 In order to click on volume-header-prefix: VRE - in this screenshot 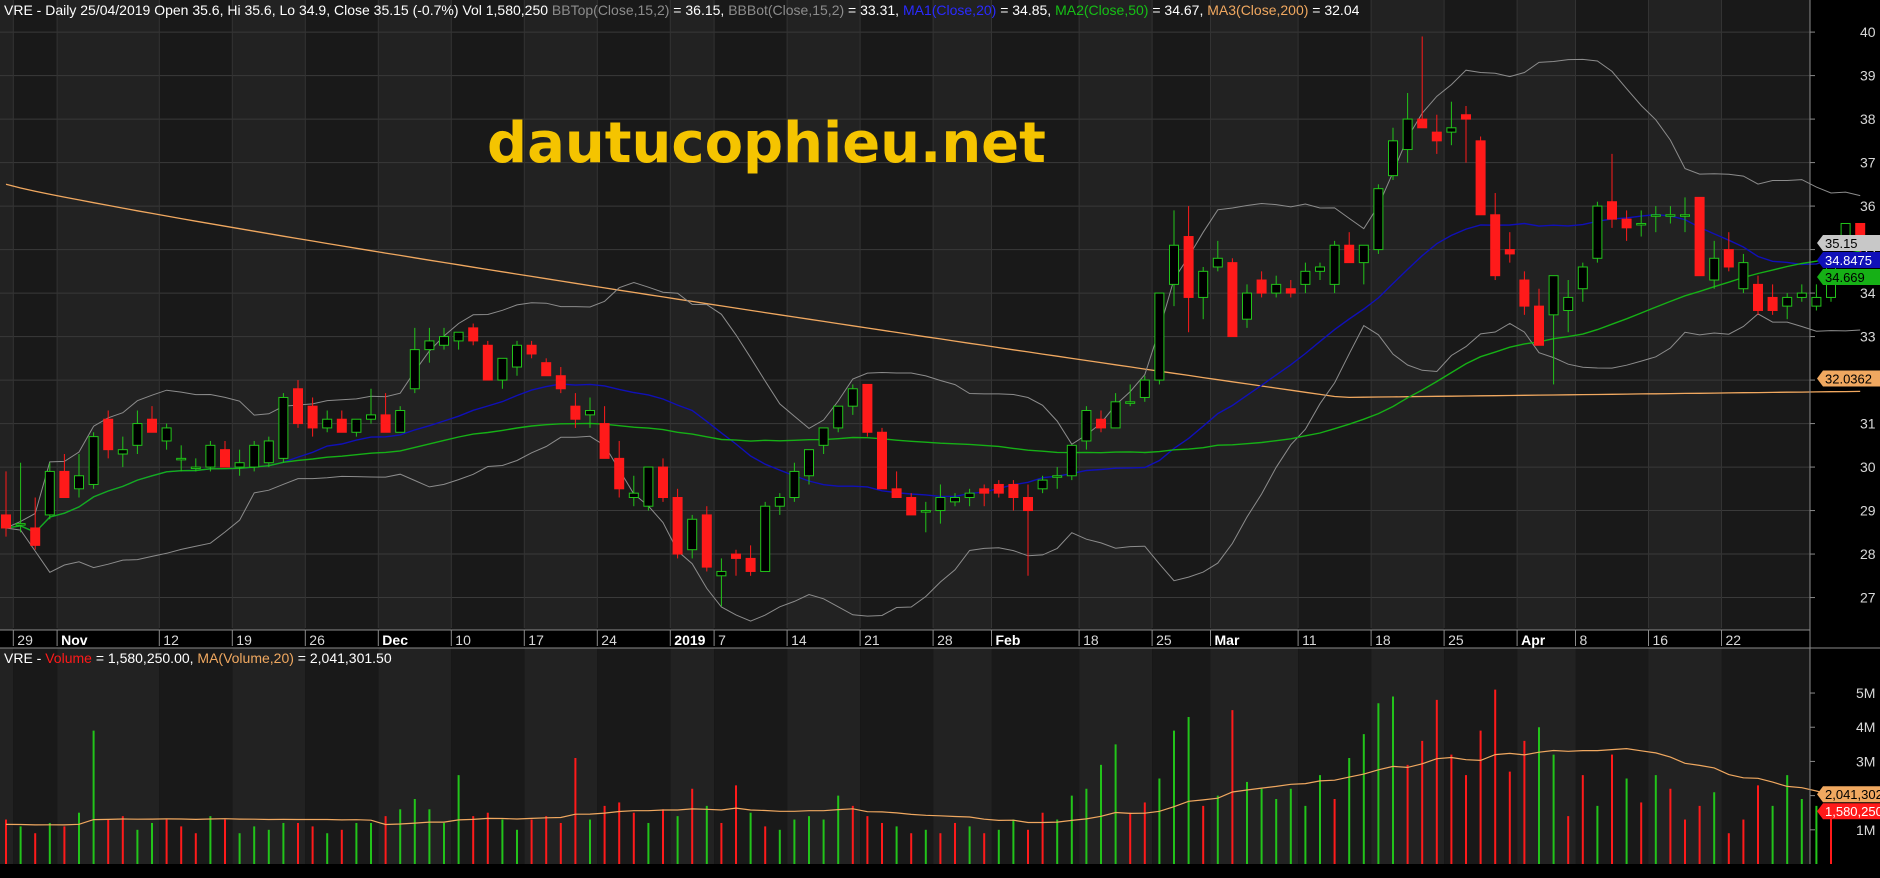, I will do `click(24, 658)`.